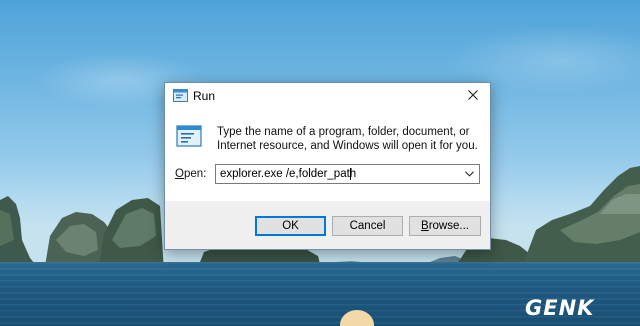  I want to click on browse-accelerator: B, so click(425, 226).